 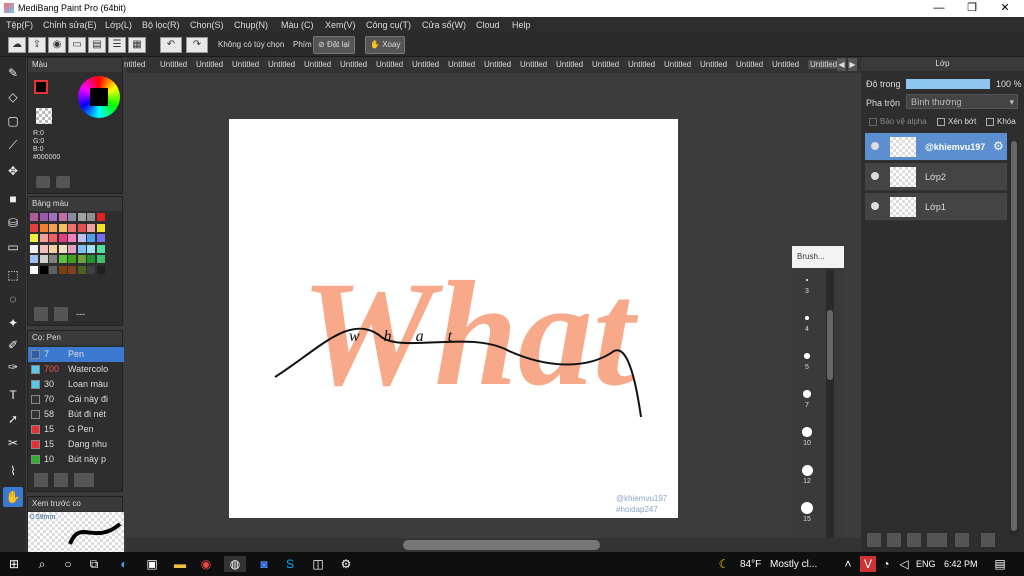 I want to click on edge-icon: ◐, so click(x=124, y=564).